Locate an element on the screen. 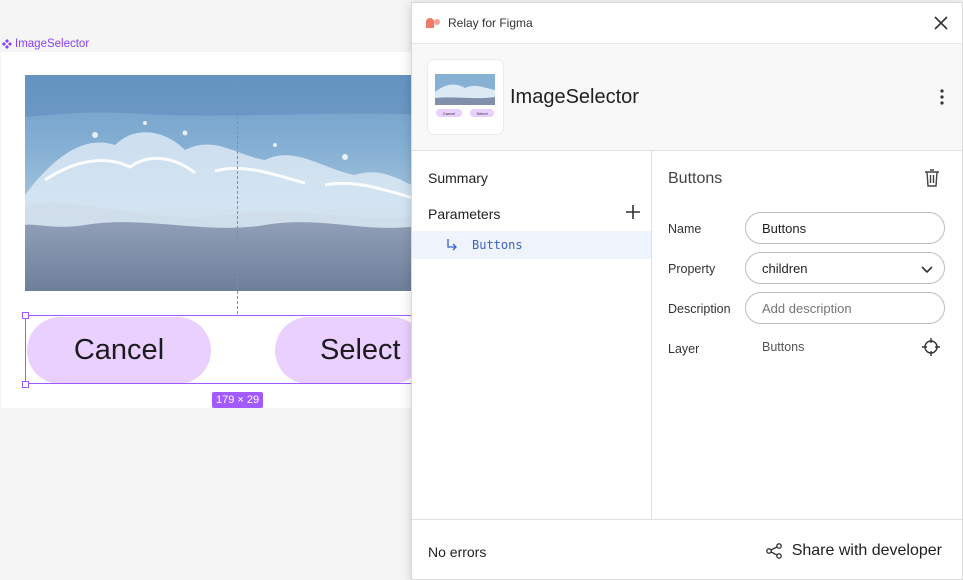  relay-logo-icon is located at coordinates (433, 23).